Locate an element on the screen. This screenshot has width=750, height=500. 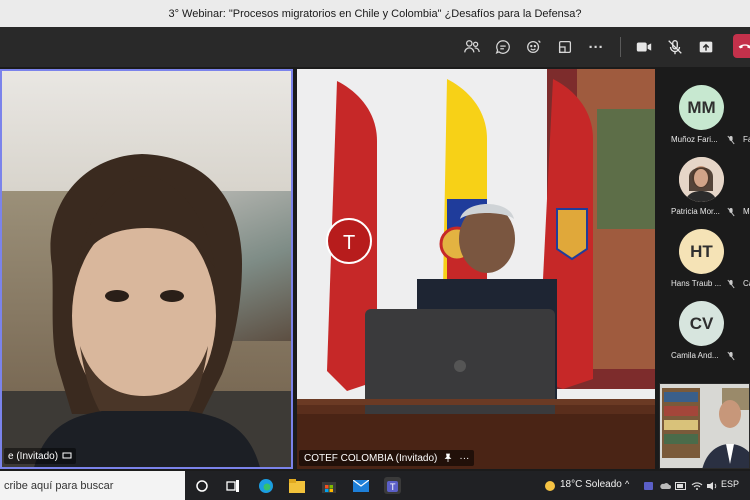
rooms-icon is located at coordinates (565, 47).